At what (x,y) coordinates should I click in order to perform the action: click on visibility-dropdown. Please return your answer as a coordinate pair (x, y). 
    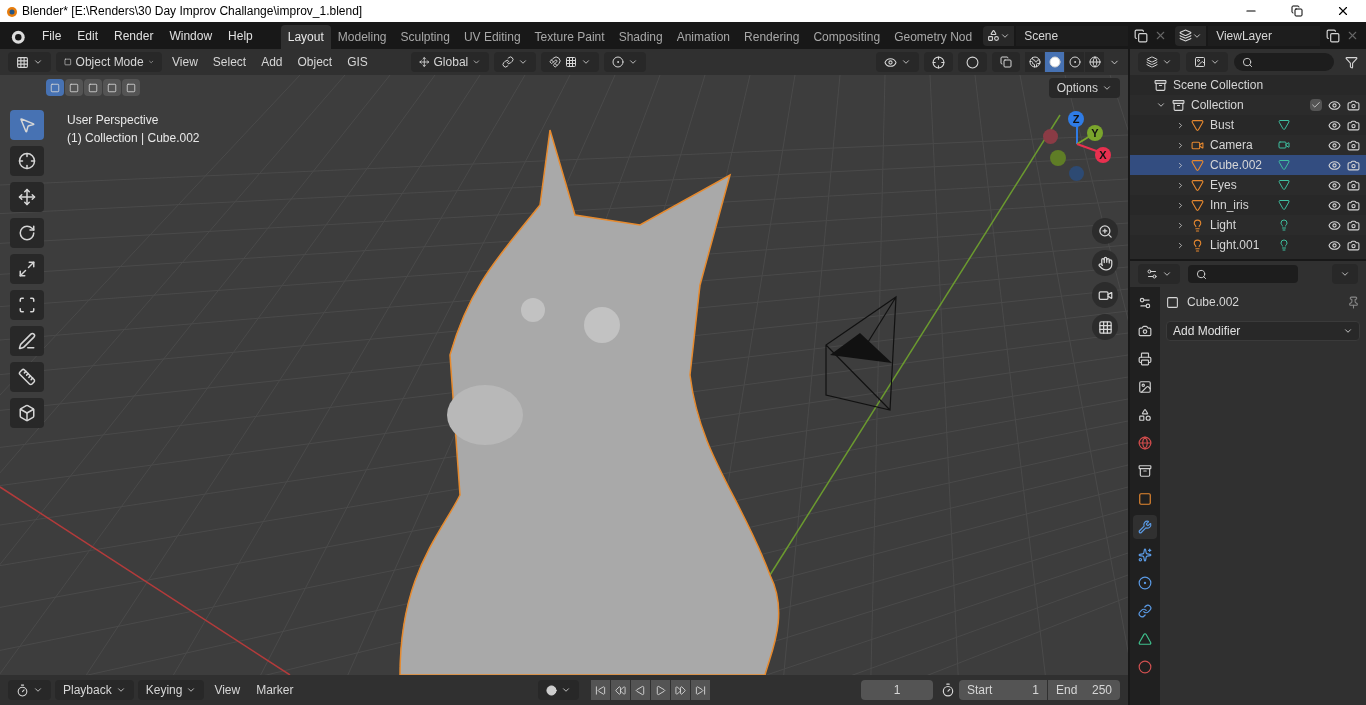
    Looking at the image, I should click on (897, 62).